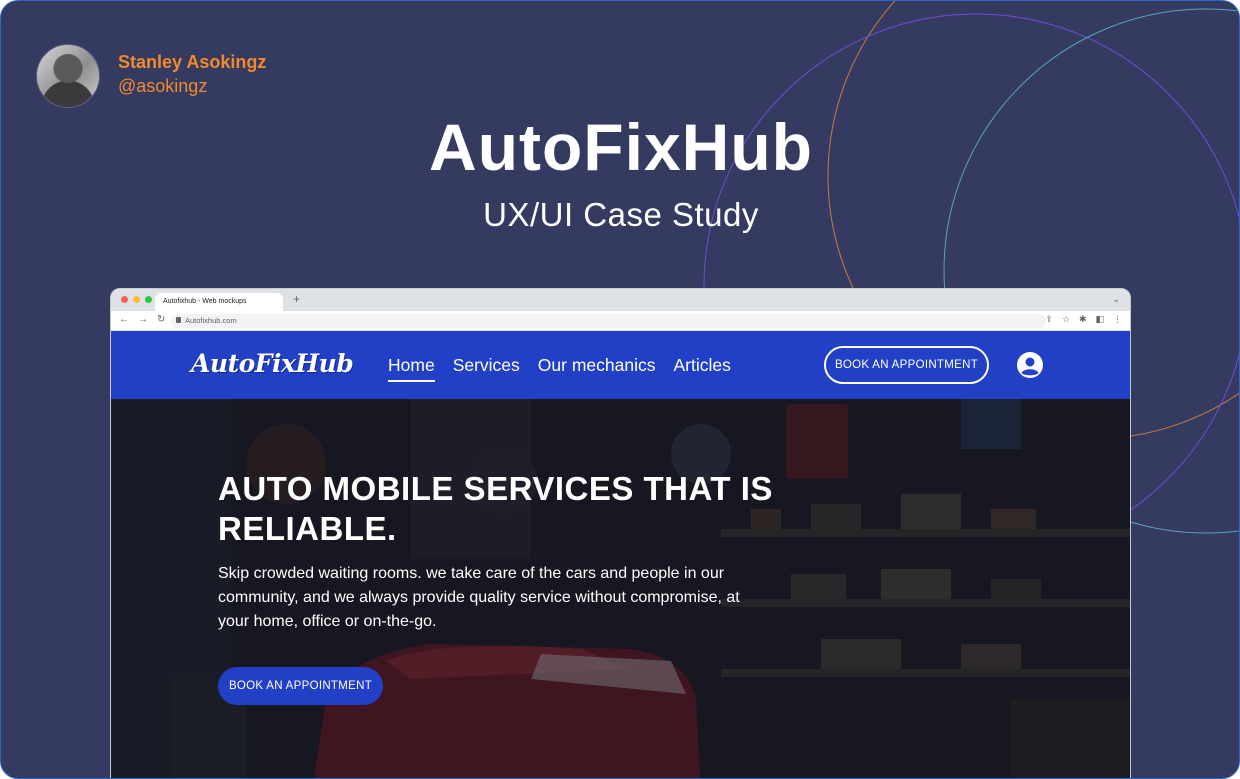  I want to click on site-nav-links: Home Services Our mechanics Articles, so click(559, 368).